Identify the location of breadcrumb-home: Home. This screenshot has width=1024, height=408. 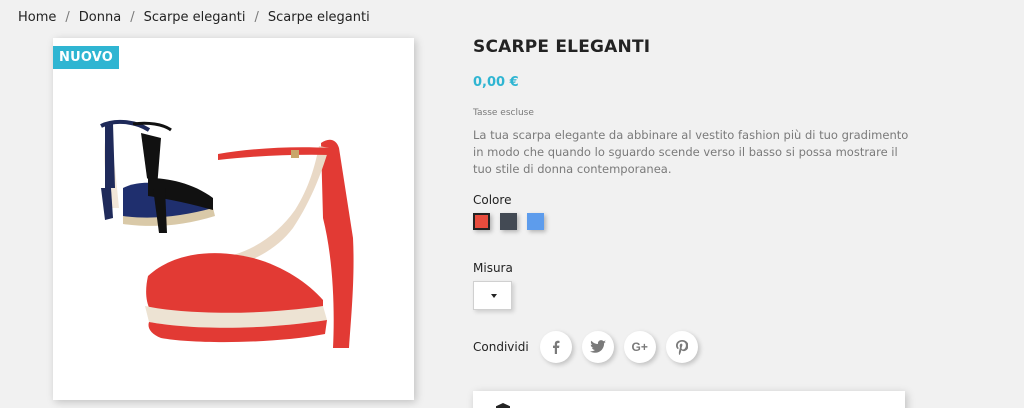
(37, 17).